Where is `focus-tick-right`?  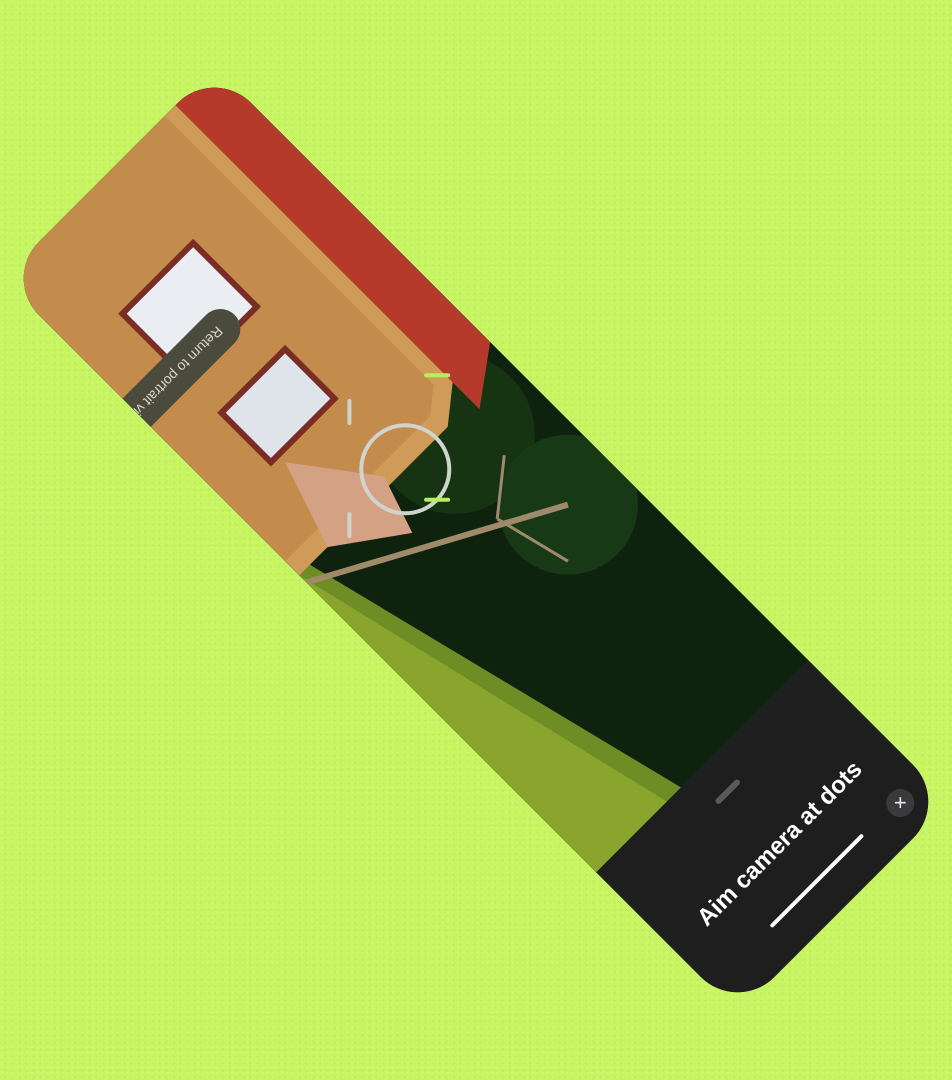 focus-tick-right is located at coordinates (349, 525).